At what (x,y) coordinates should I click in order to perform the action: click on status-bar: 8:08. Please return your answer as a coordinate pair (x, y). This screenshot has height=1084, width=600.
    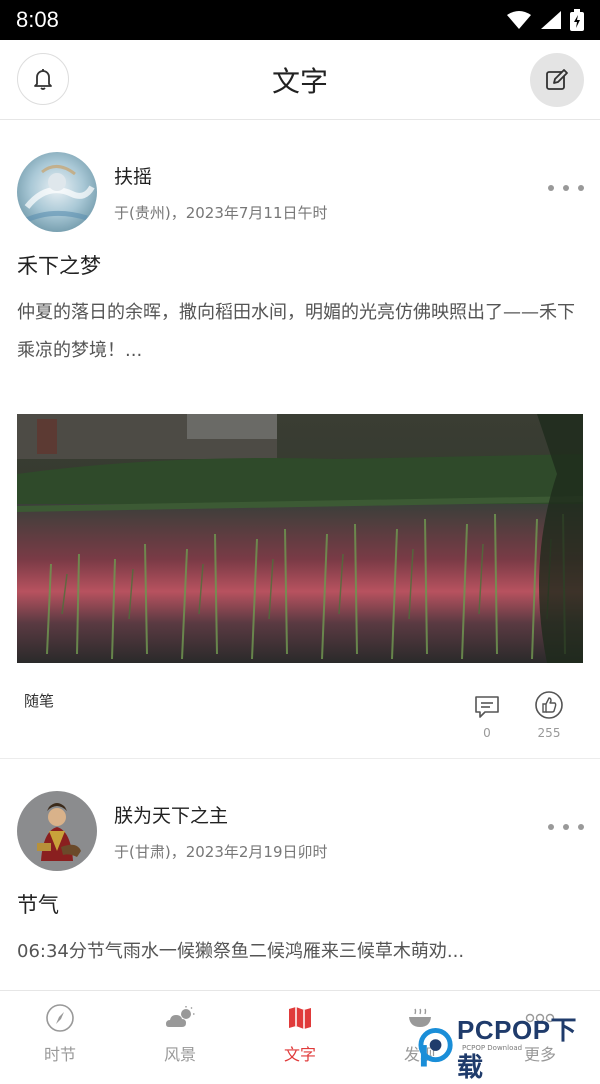
    Looking at the image, I should click on (300, 20).